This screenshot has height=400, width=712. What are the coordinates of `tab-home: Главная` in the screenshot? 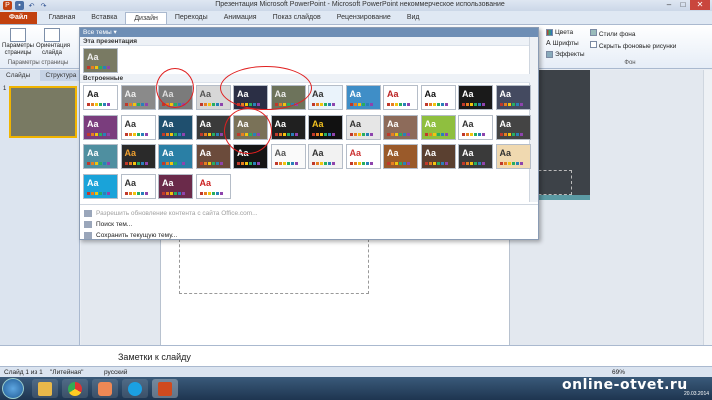 It's located at (62, 18).